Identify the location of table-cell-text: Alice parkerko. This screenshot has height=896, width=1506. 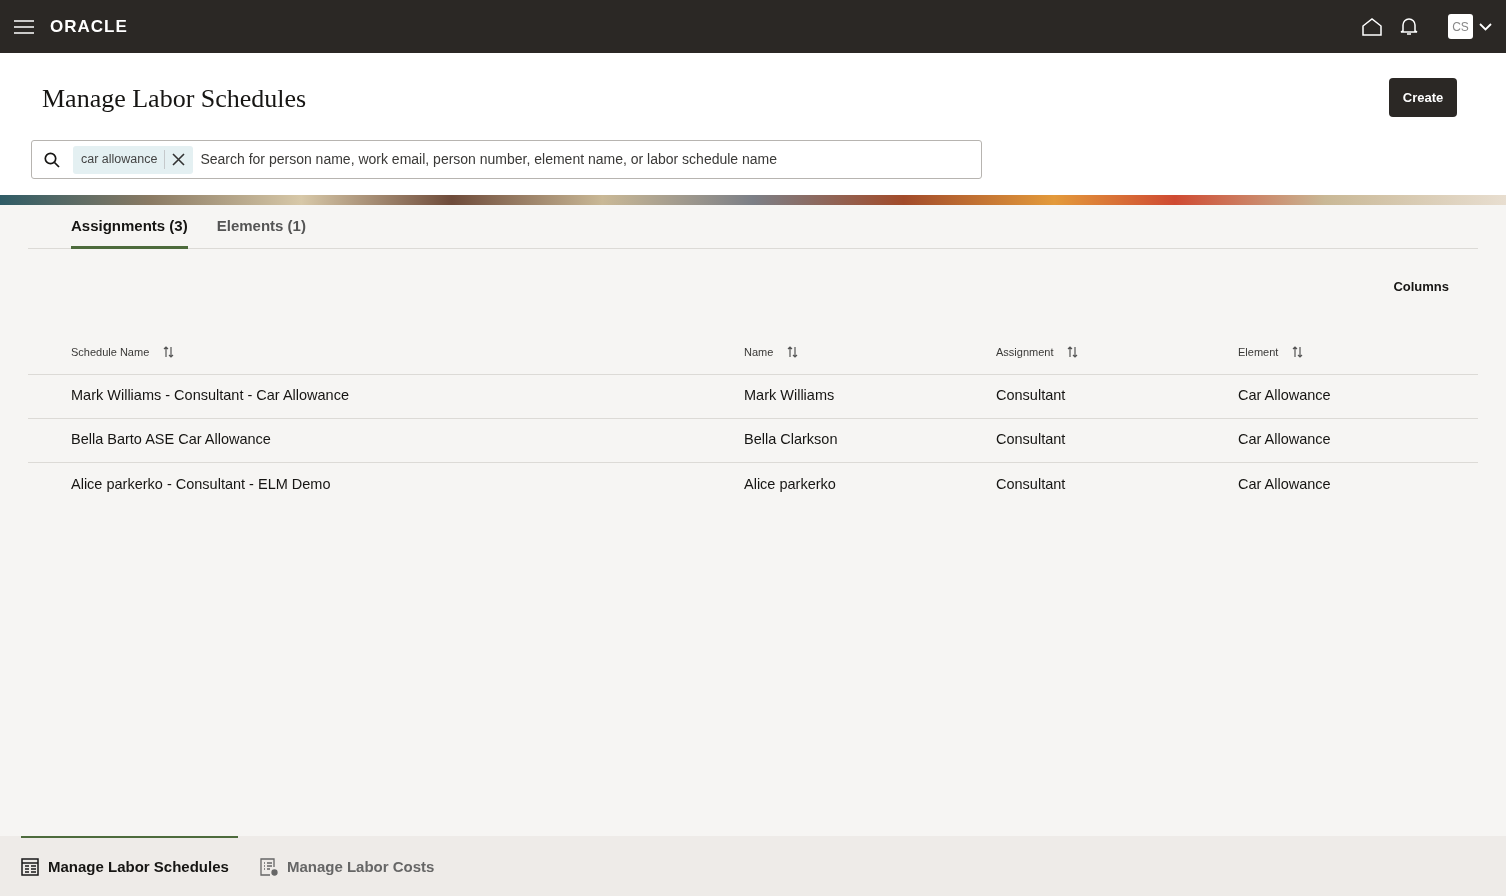
(790, 484).